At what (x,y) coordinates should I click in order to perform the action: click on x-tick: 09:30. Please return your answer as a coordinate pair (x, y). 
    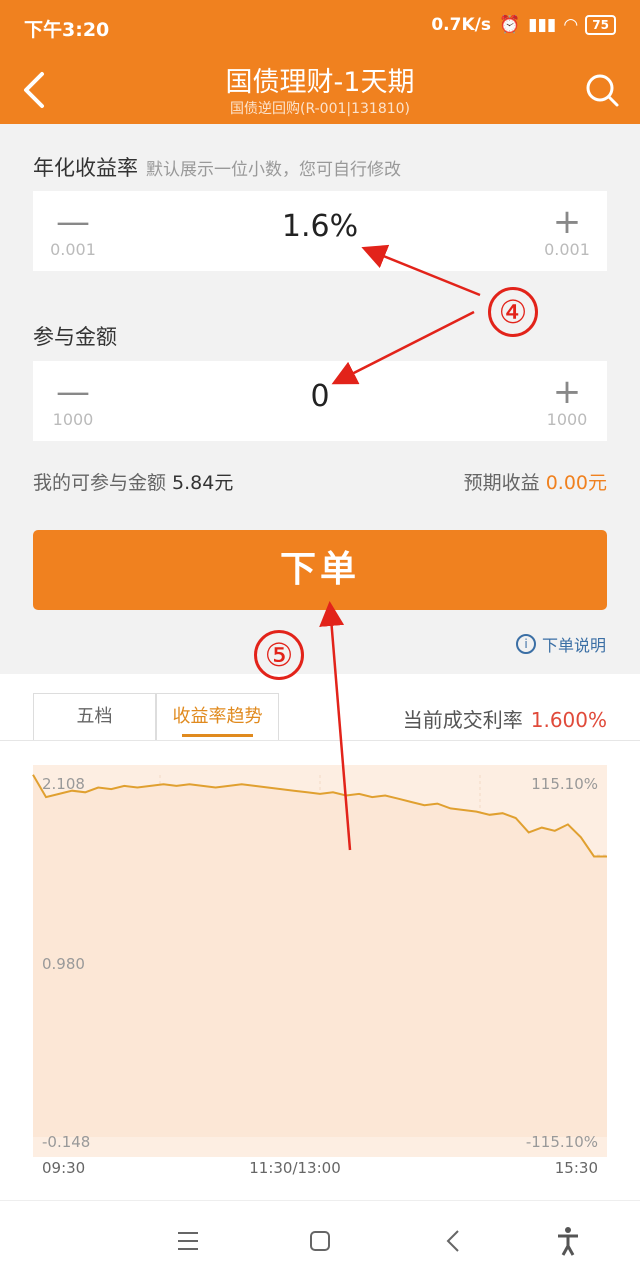
    Looking at the image, I should click on (63, 1168).